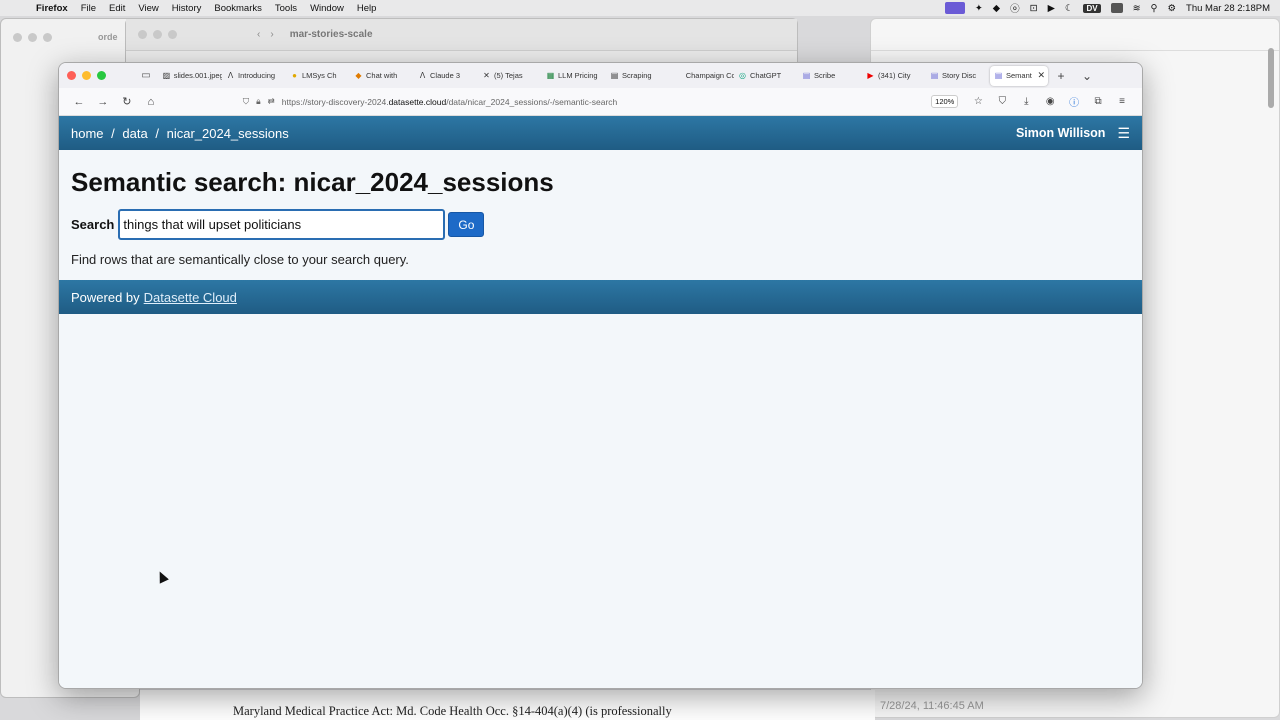  What do you see at coordinates (742, 75) in the screenshot?
I see `chatgpt-icon: ◎` at bounding box center [742, 75].